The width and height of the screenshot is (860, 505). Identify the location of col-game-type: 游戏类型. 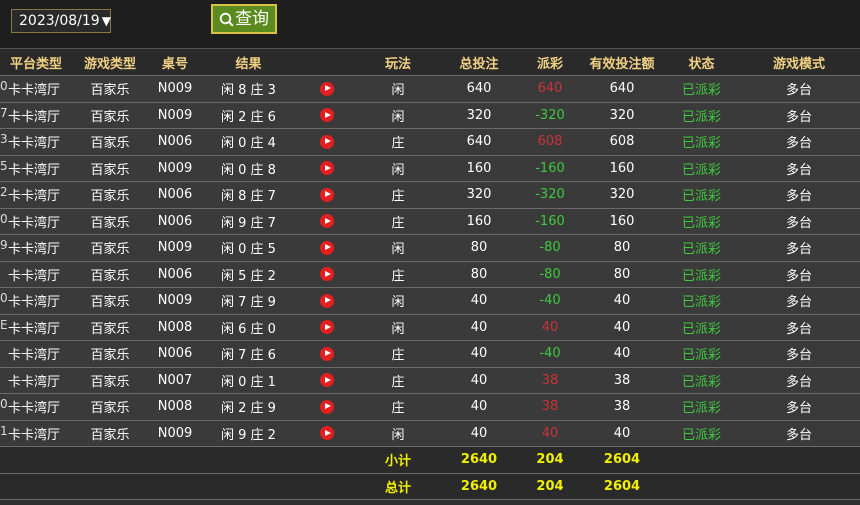
(110, 62).